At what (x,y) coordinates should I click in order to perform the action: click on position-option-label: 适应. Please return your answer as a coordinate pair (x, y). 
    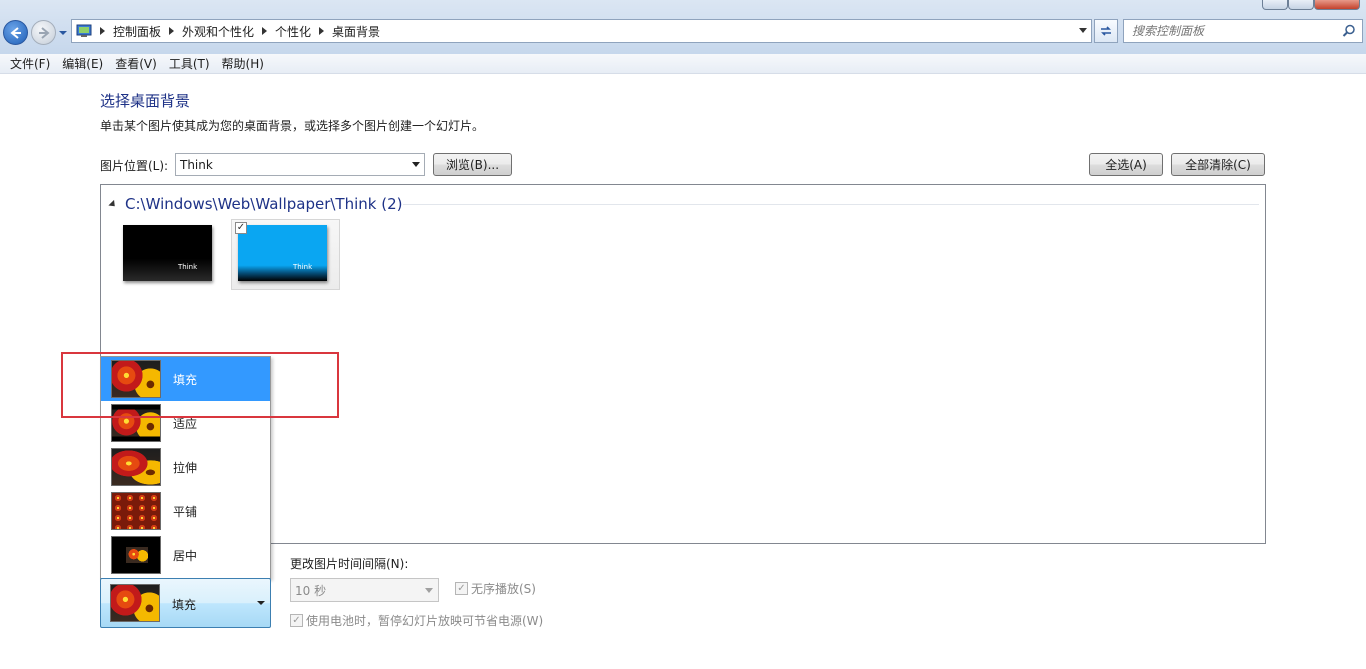
    Looking at the image, I should click on (185, 423).